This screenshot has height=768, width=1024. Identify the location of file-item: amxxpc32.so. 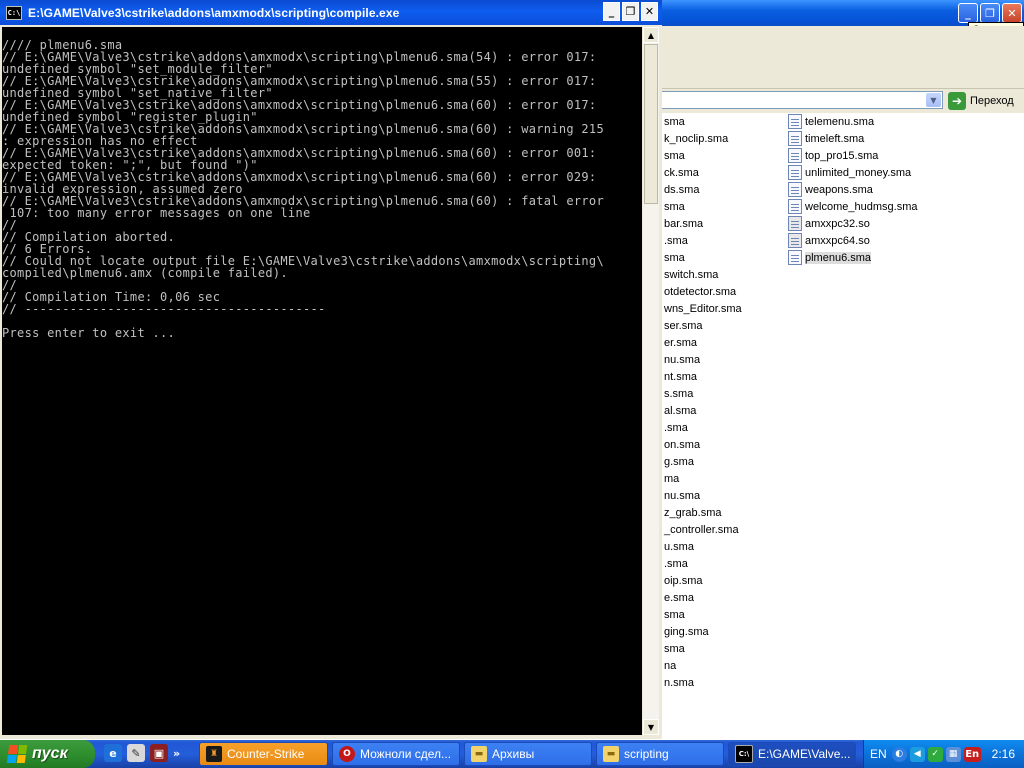
(829, 223).